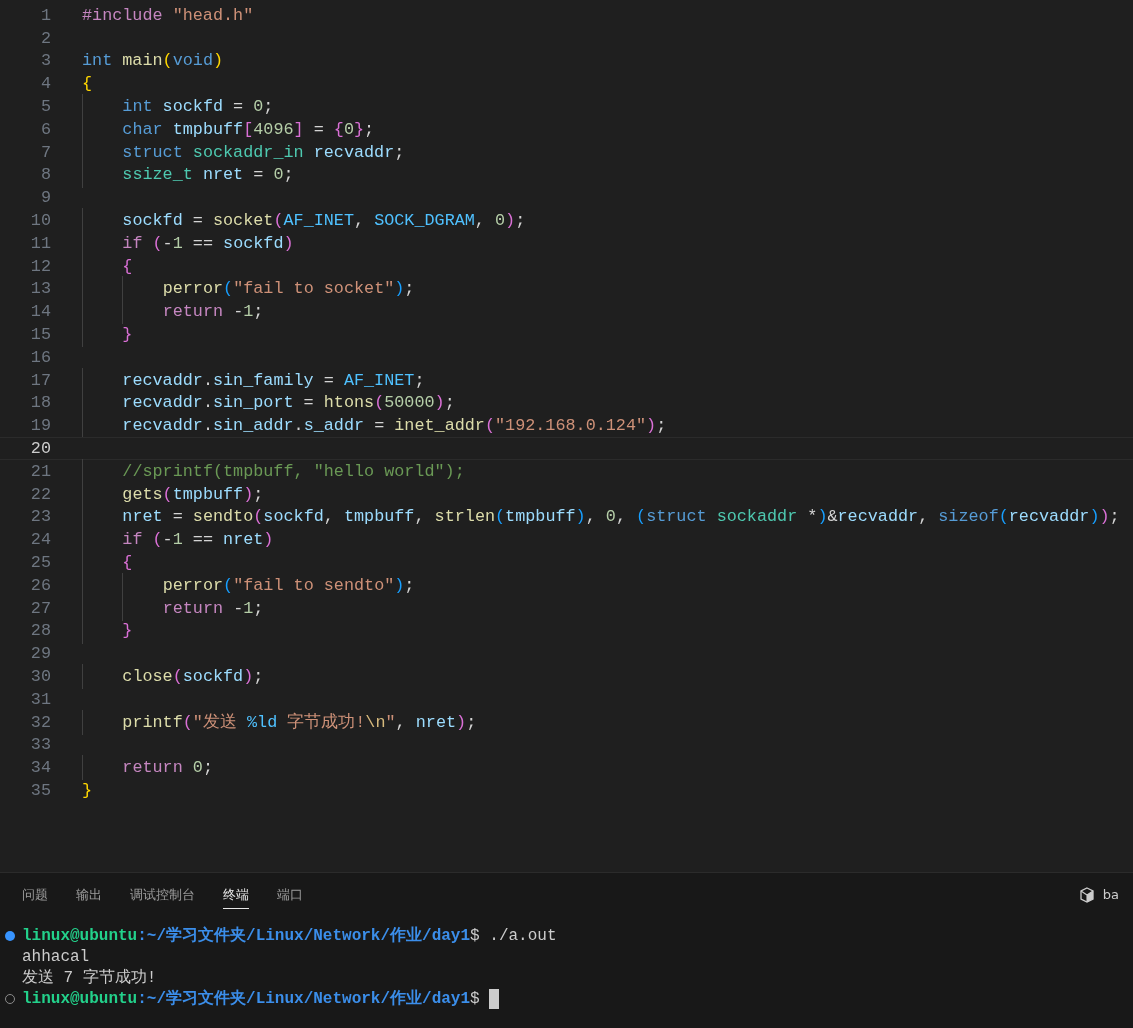 Image resolution: width=1133 pixels, height=1028 pixels. Describe the element at coordinates (45, 198) in the screenshot. I see `line-number: 9` at that location.